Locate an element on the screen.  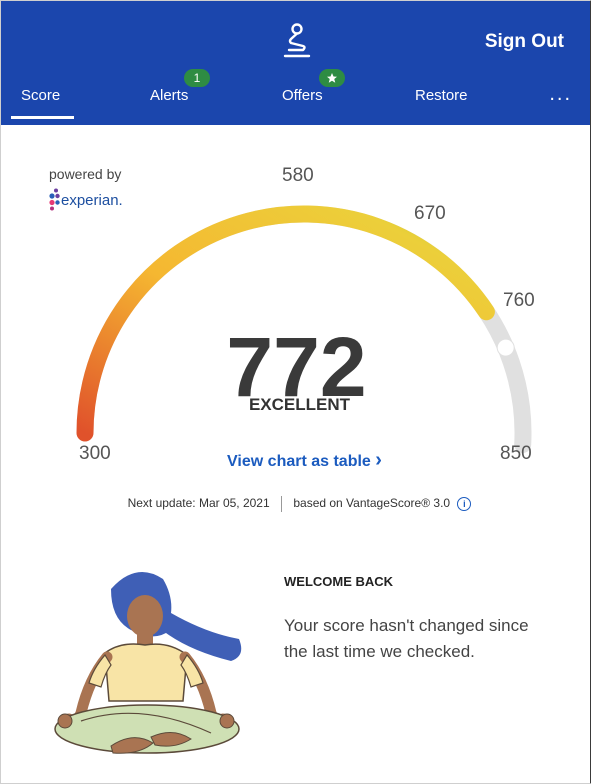
meditation-illustration is located at coordinates (148, 662).